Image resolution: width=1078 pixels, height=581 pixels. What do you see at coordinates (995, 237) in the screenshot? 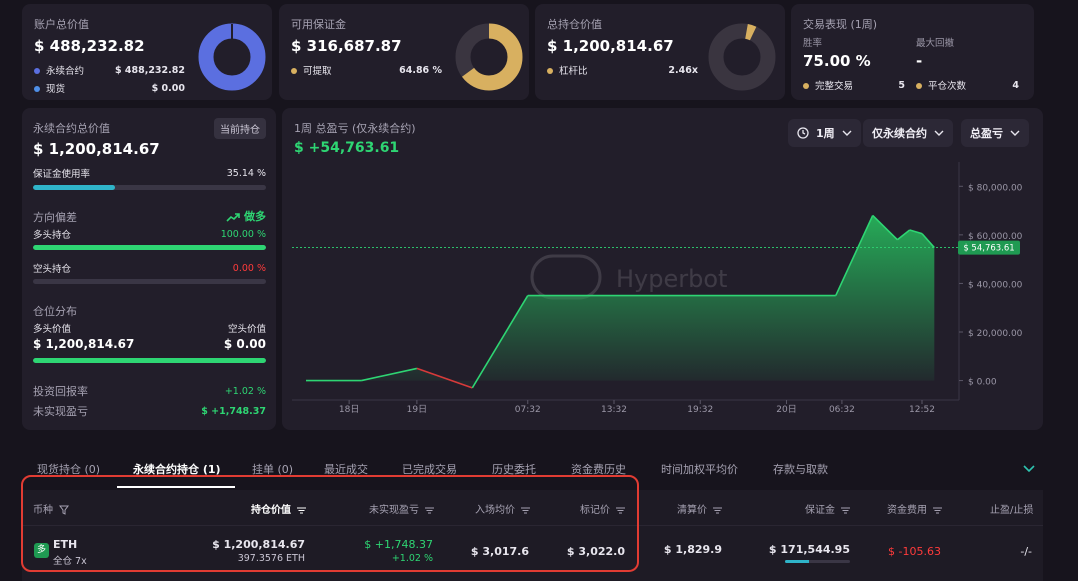
I see `y-tick-label: $ 60,000.00` at bounding box center [995, 237].